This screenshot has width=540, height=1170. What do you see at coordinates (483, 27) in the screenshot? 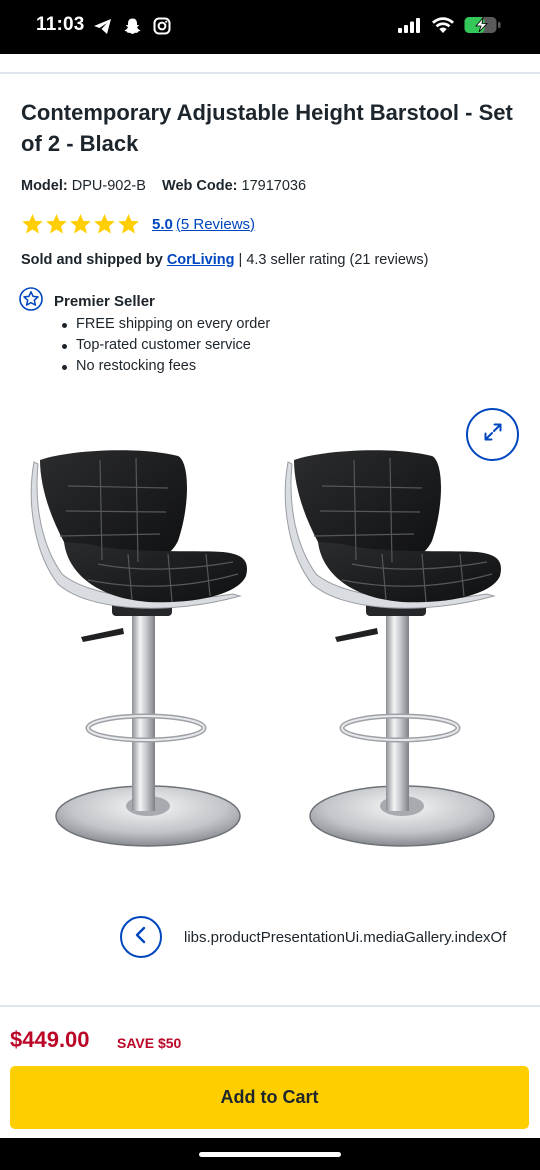
I see `battery-charging-icon` at bounding box center [483, 27].